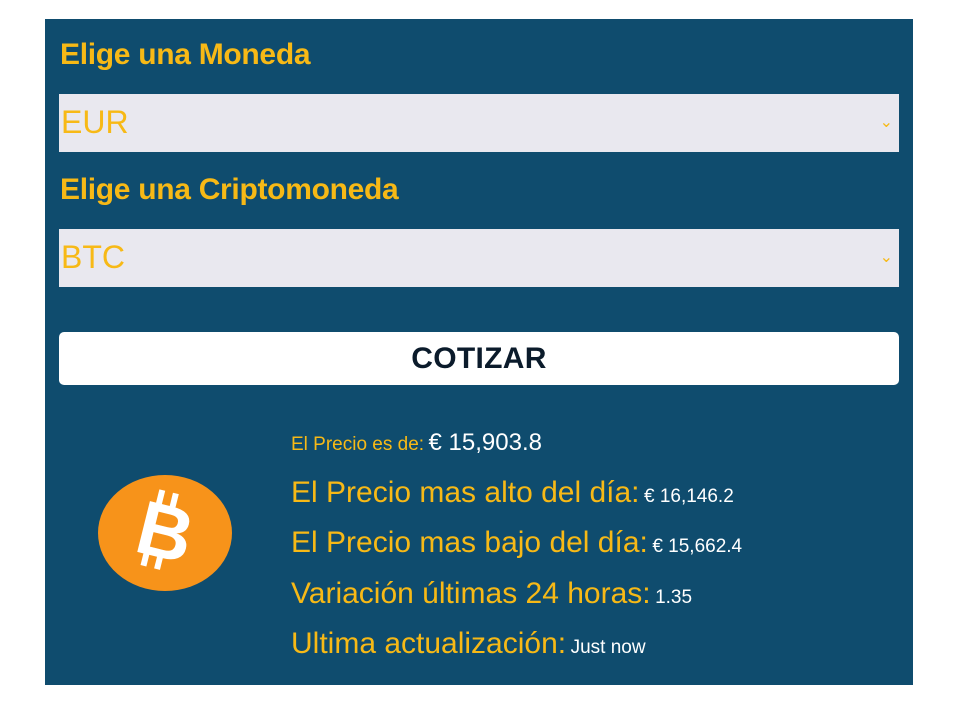 This screenshot has width=959, height=720. I want to click on bitcoin-icon: B, so click(165, 533).